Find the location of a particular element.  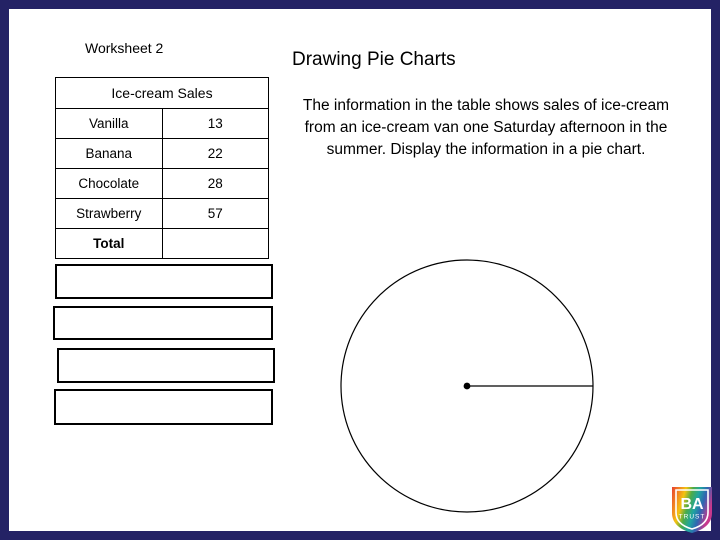

table-row: Banana 22 is located at coordinates (162, 153).